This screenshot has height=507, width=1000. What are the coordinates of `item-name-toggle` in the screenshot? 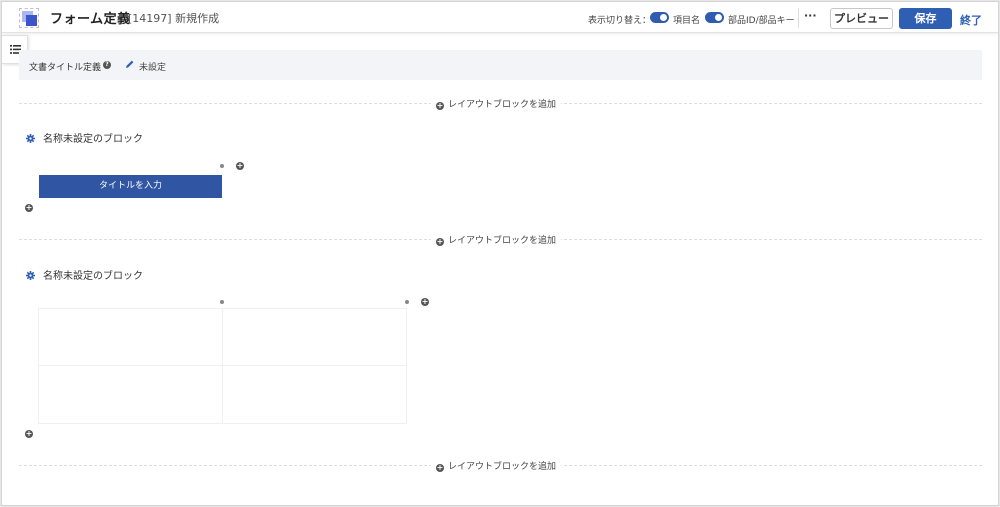 It's located at (659, 17).